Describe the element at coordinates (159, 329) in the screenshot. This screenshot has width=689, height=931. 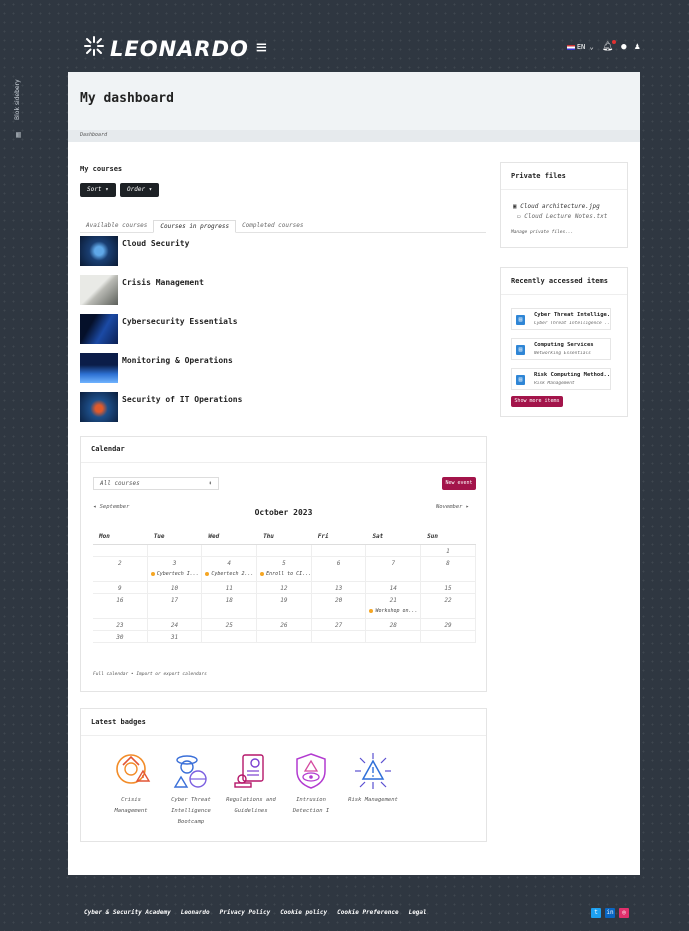
I see `course-item: Cybersecurity Essentials` at that location.